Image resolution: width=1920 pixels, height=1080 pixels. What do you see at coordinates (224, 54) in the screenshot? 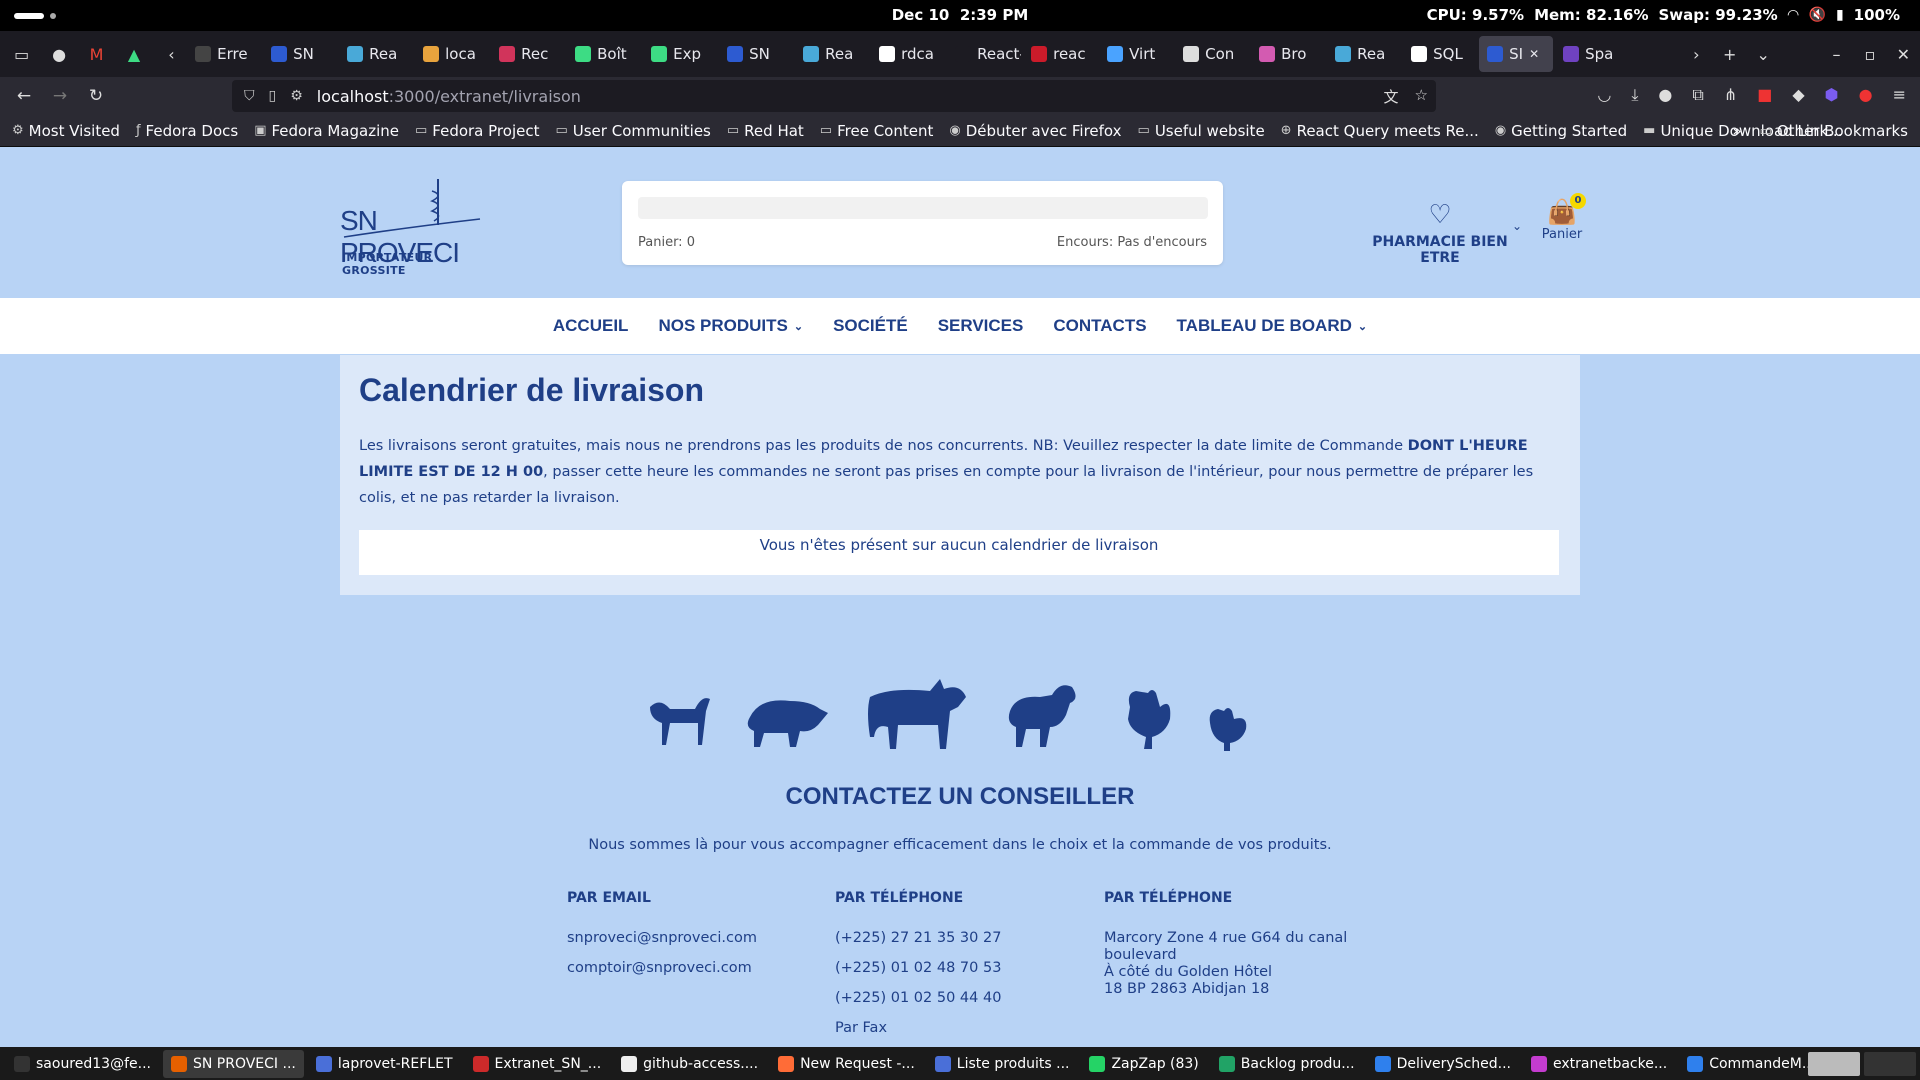
I see `browser-tab: Erre` at bounding box center [224, 54].